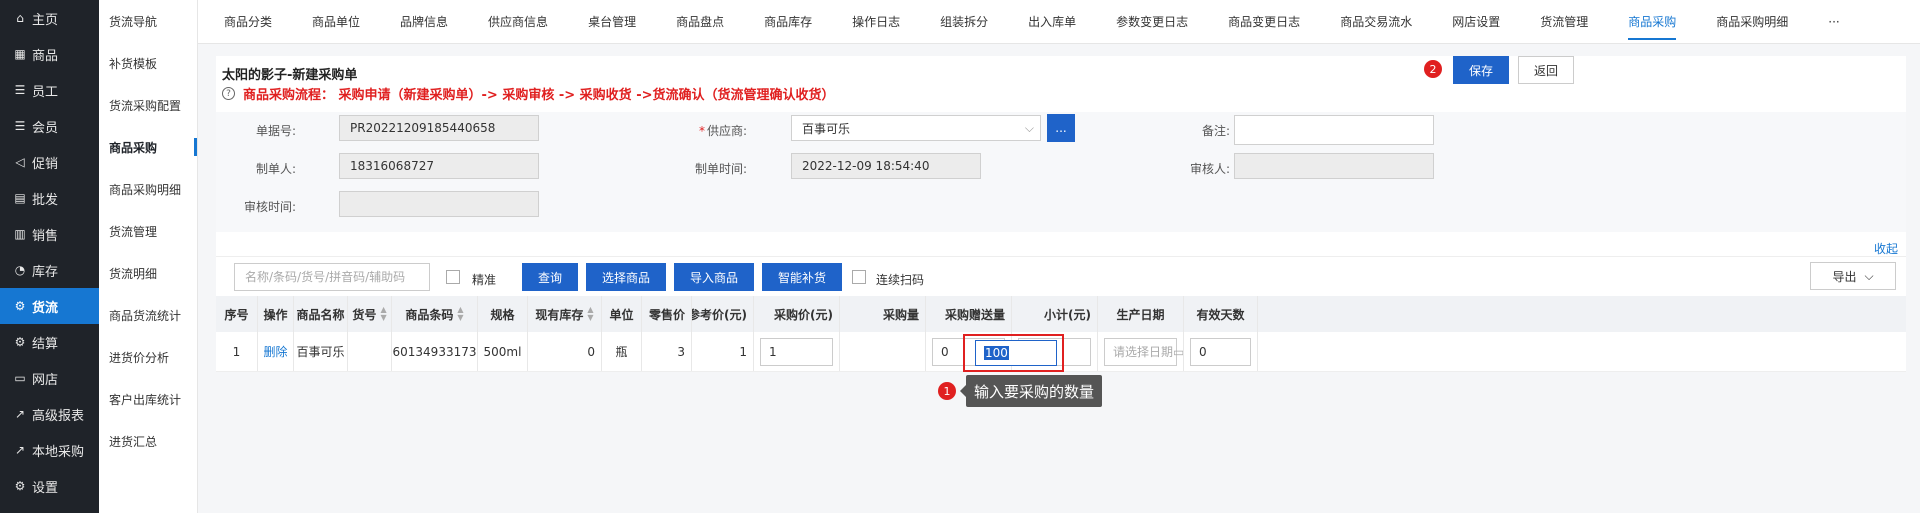 This screenshot has height=513, width=1920. I want to click on sidebar-item-report: ↗ 高级报表, so click(49, 414).